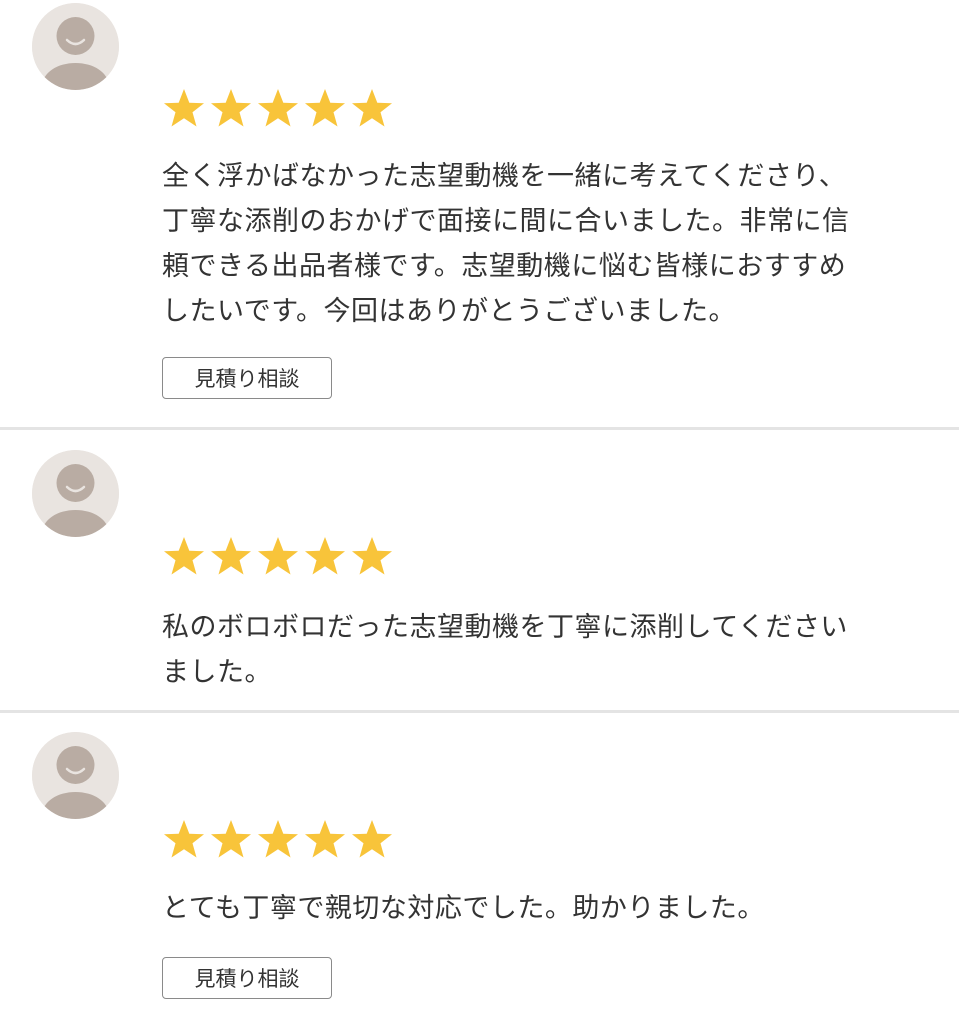 The width and height of the screenshot is (959, 1024). What do you see at coordinates (505, 650) in the screenshot?
I see `review-comment: 私のボロボロだった志望動機を丁寧に添削してください ました。` at bounding box center [505, 650].